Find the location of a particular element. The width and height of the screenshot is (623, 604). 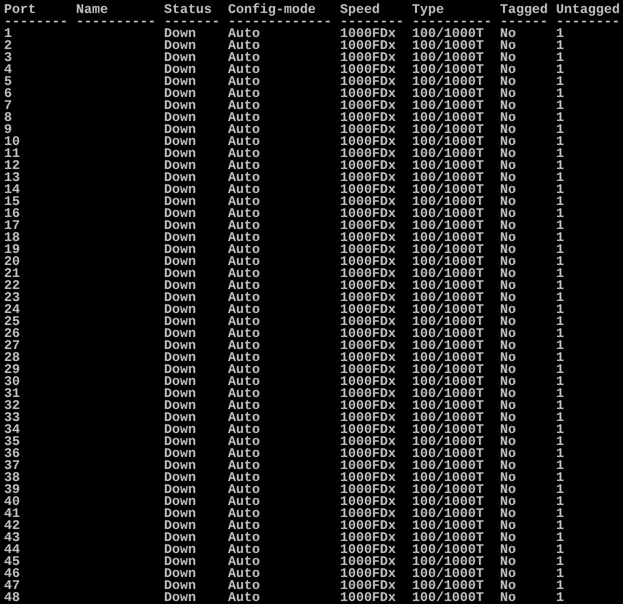

table-cell: 11 is located at coordinates (12, 154).